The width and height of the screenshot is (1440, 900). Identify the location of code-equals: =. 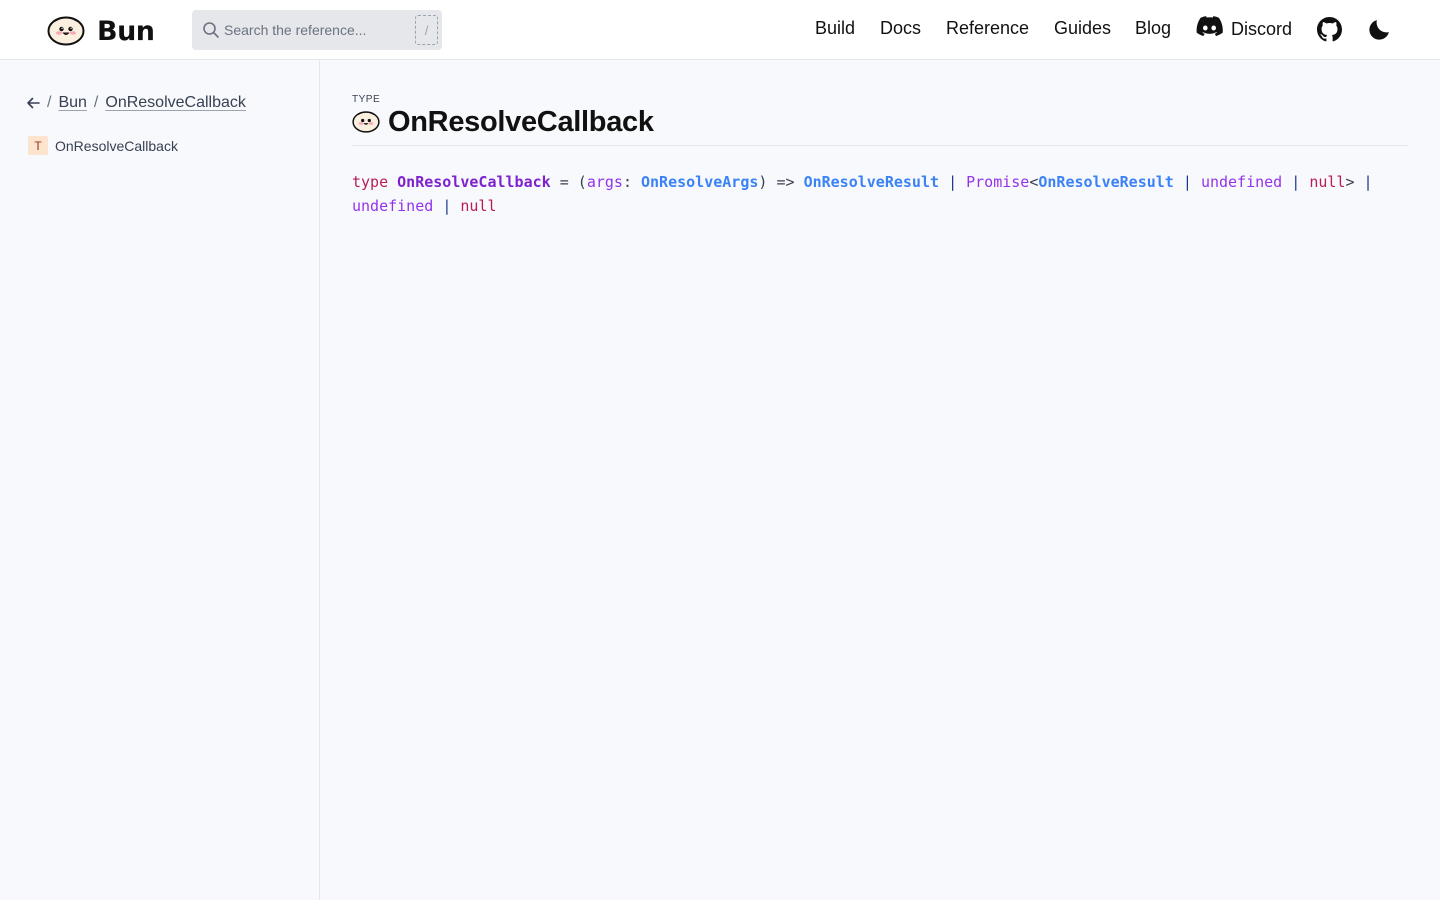
(564, 182).